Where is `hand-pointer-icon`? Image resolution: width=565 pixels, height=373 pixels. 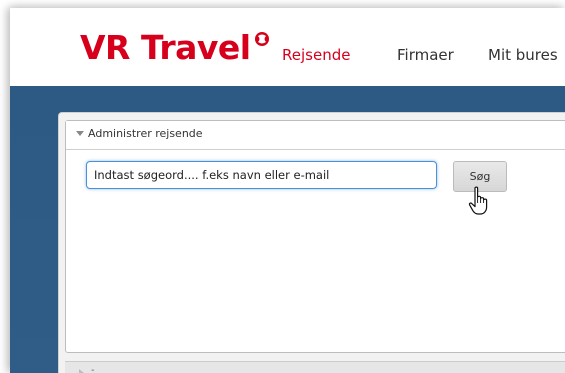 hand-pointer-icon is located at coordinates (478, 200).